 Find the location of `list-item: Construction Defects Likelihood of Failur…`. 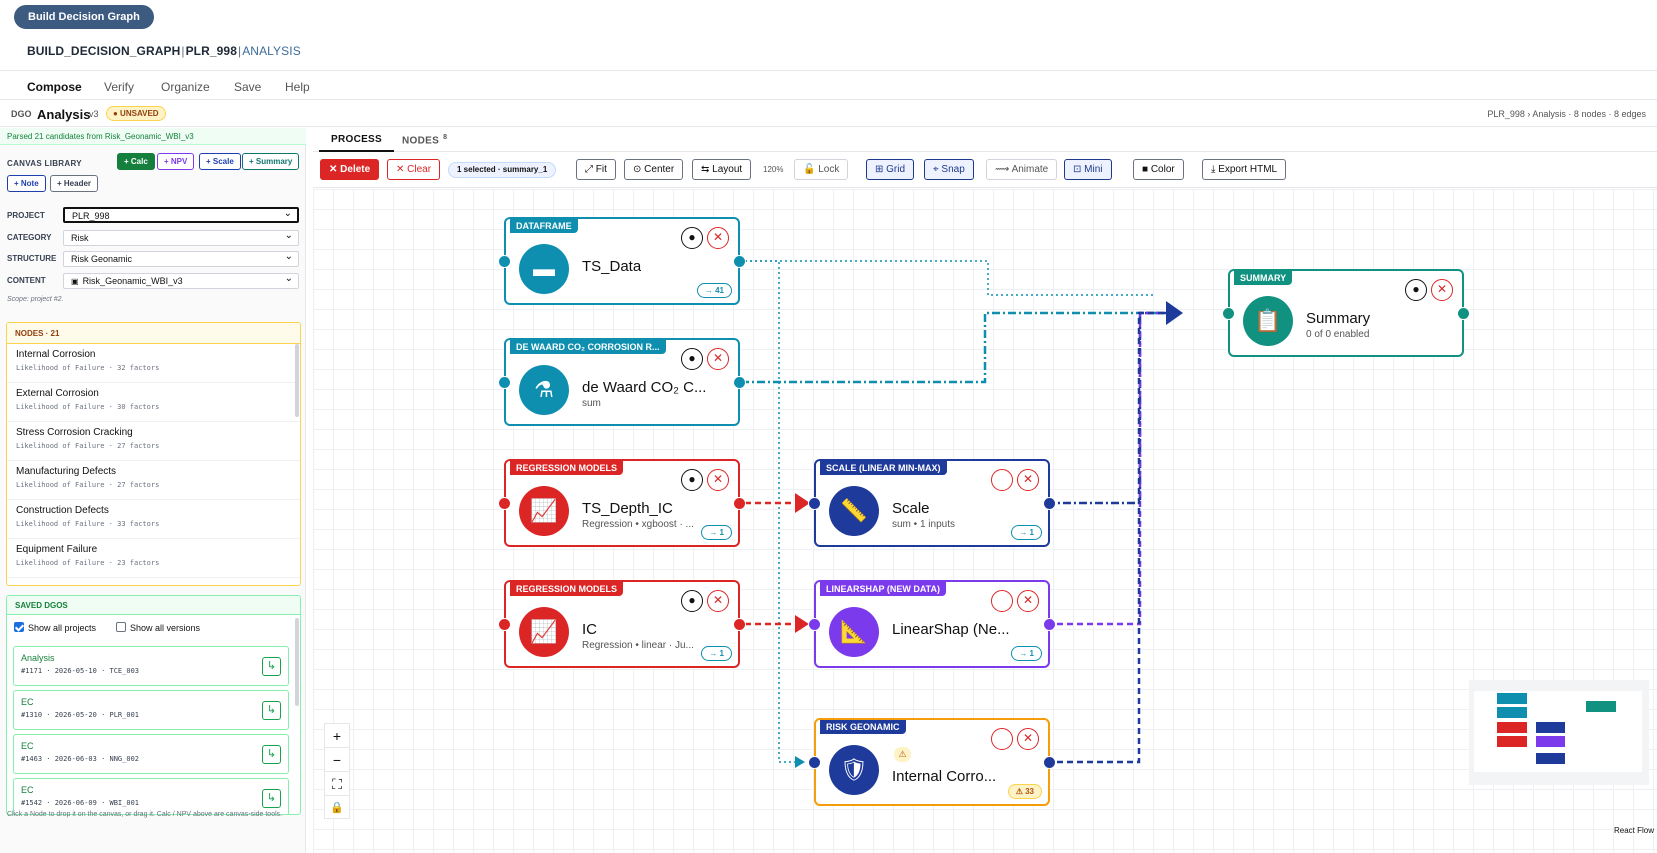

list-item: Construction Defects Likelihood of Failur… is located at coordinates (153, 519).